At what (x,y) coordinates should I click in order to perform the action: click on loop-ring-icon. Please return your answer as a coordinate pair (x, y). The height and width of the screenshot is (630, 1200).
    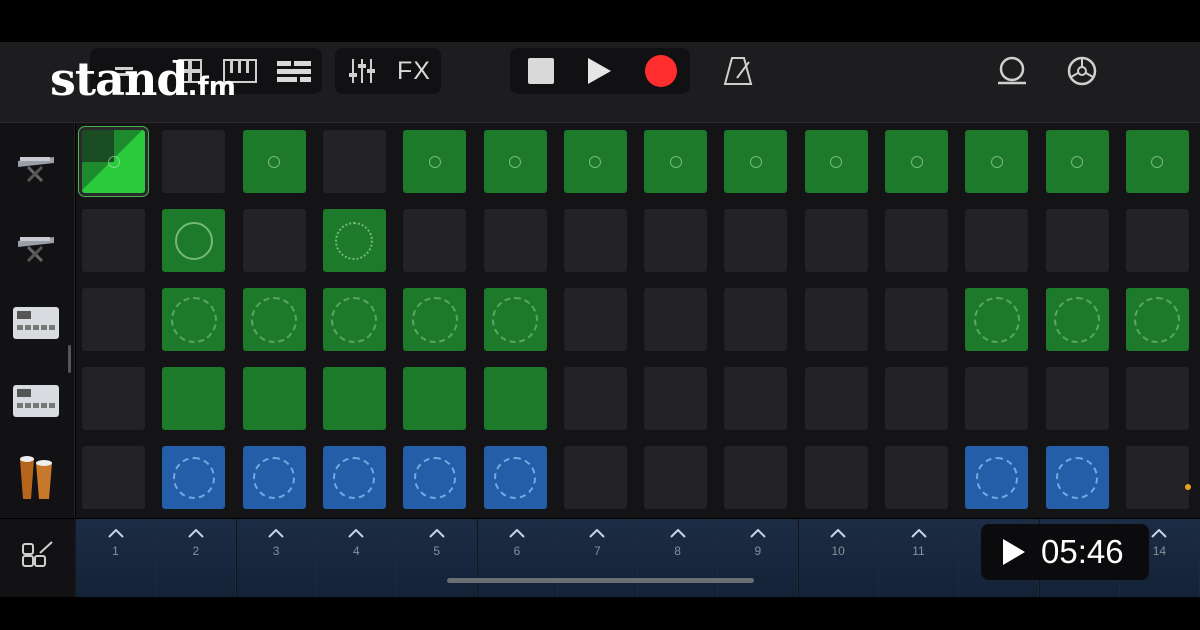
    Looking at the image, I should click on (595, 161).